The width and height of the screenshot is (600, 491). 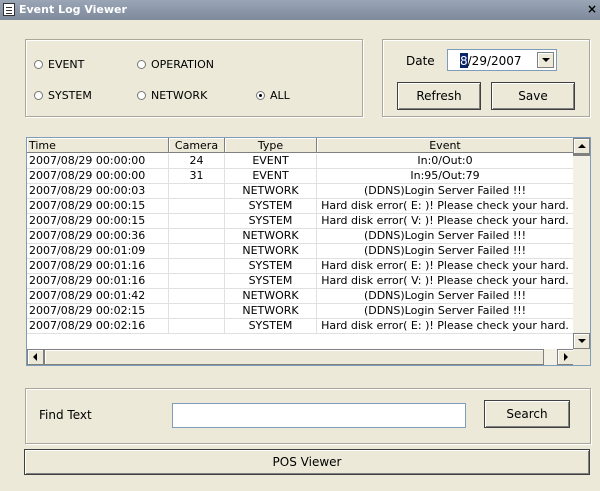 What do you see at coordinates (38, 64) in the screenshot?
I see `radio-event-circle` at bounding box center [38, 64].